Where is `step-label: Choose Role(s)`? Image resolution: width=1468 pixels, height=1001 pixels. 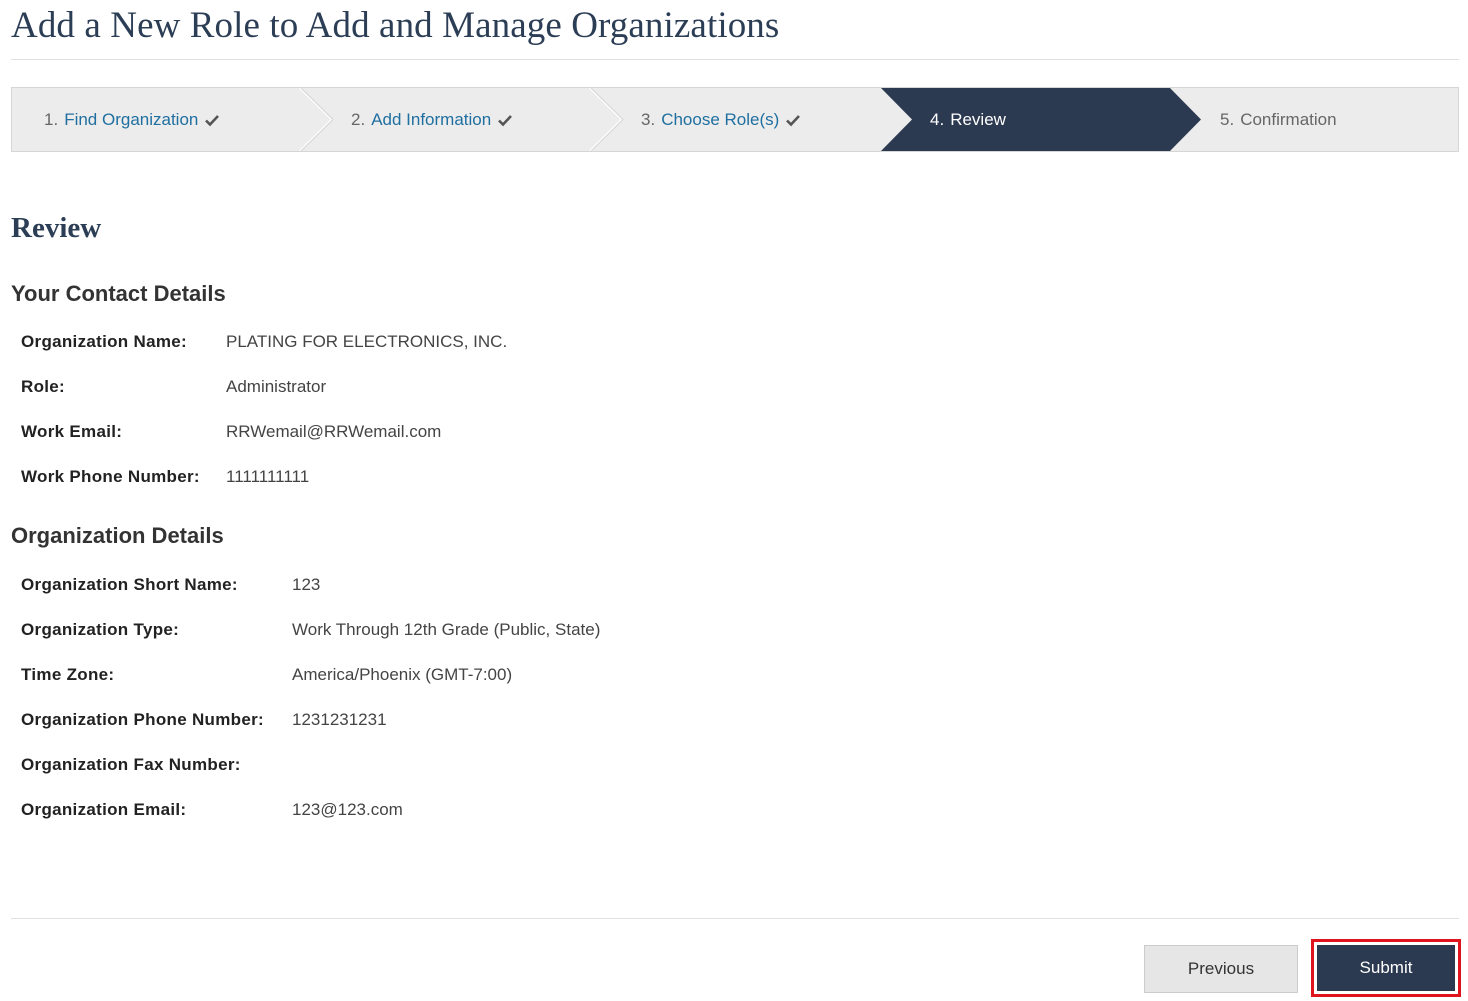
step-label: Choose Role(s) is located at coordinates (720, 120).